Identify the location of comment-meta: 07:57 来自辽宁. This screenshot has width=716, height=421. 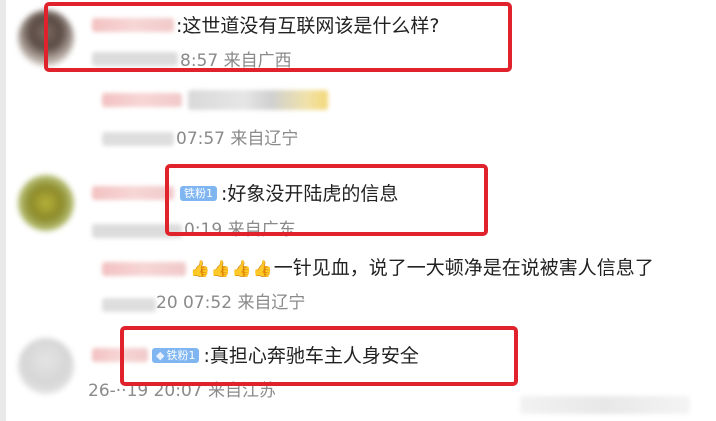
(237, 139).